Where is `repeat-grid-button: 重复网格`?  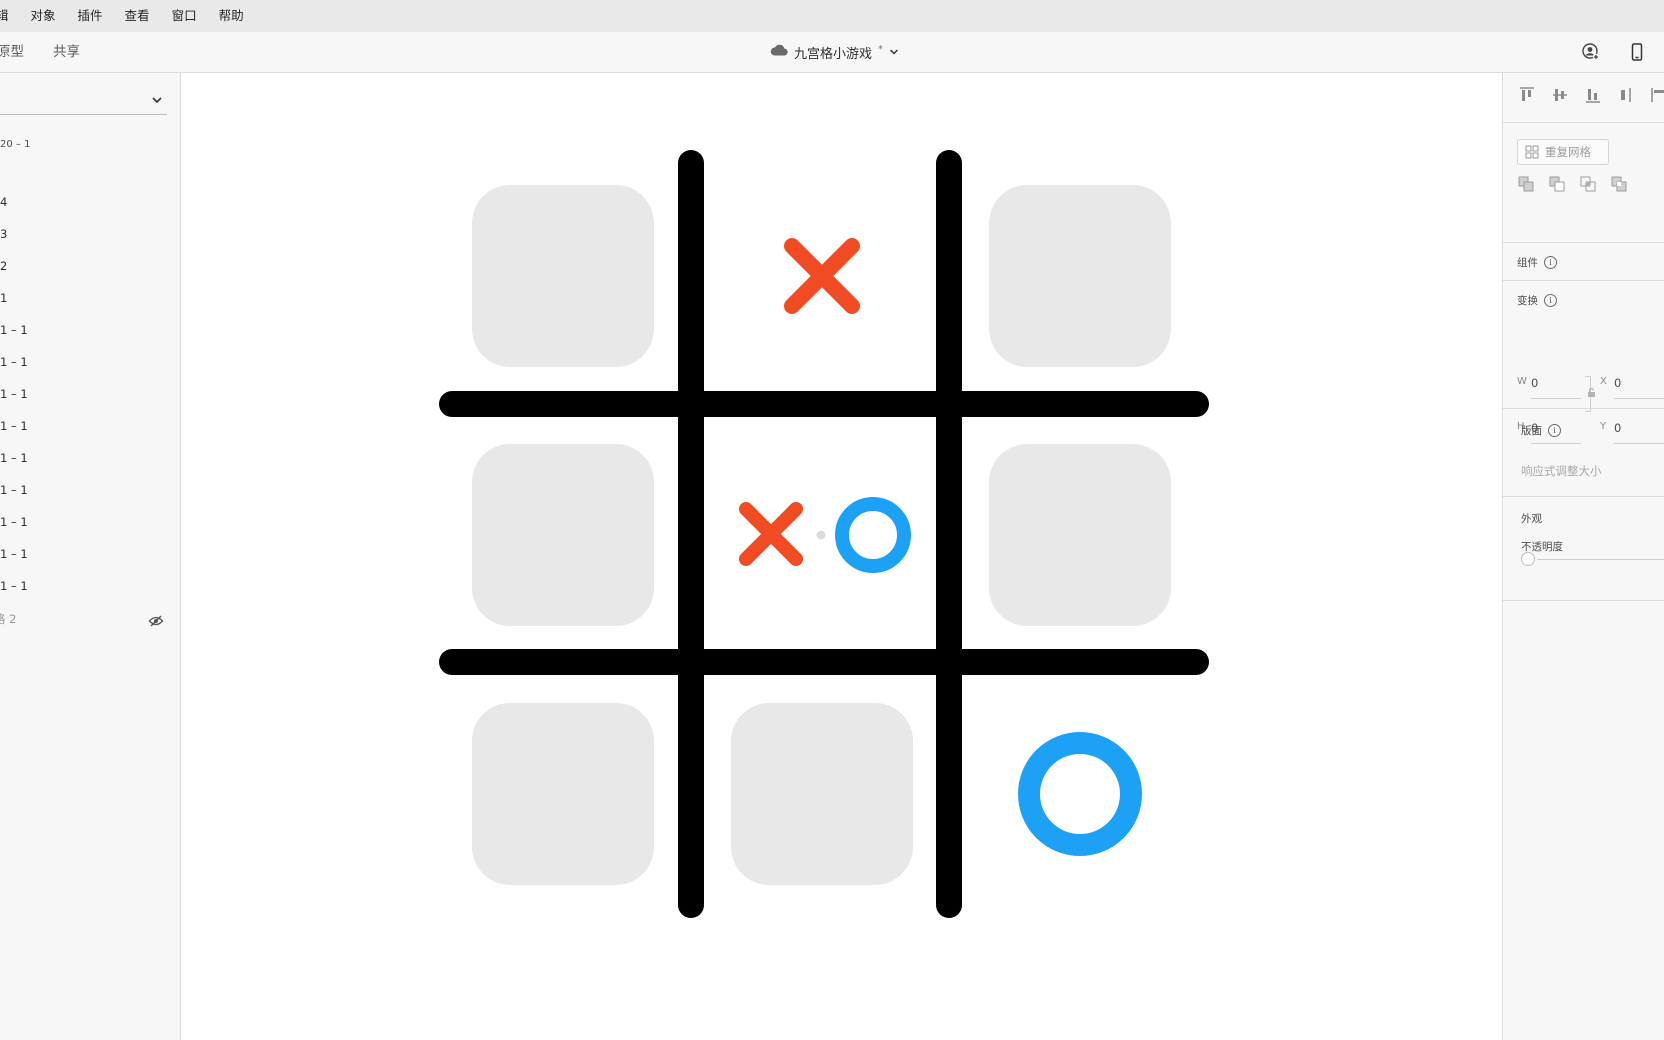
repeat-grid-button: 重复网格 is located at coordinates (1563, 152).